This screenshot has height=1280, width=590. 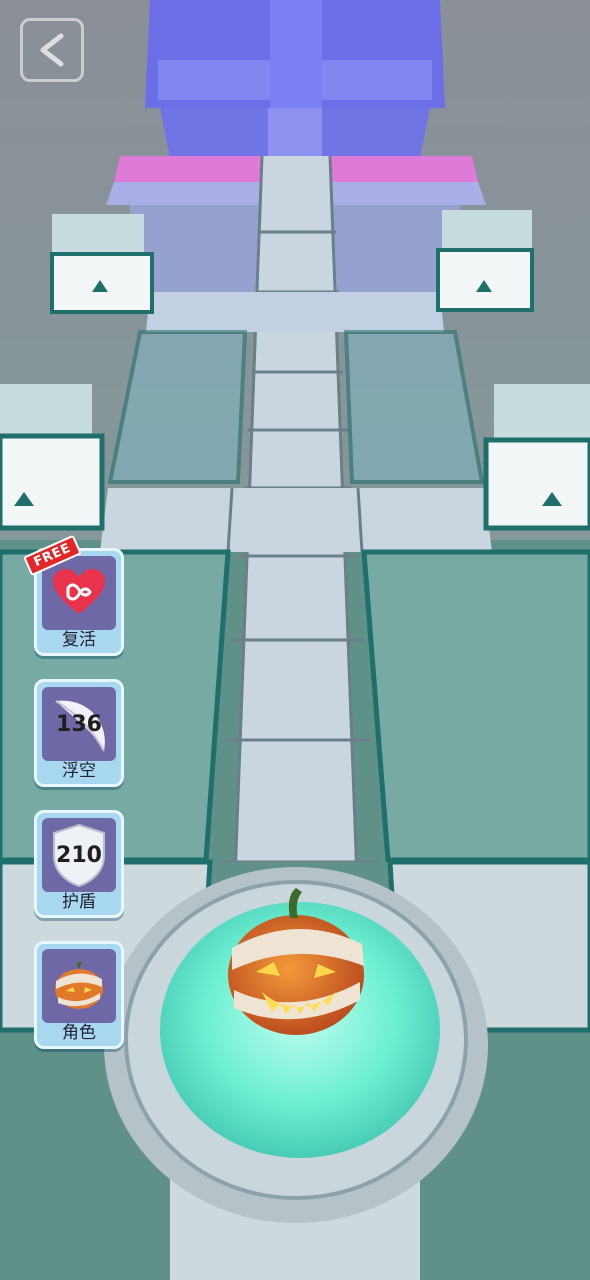 I want to click on float-button: 136 浮空, so click(x=79, y=733).